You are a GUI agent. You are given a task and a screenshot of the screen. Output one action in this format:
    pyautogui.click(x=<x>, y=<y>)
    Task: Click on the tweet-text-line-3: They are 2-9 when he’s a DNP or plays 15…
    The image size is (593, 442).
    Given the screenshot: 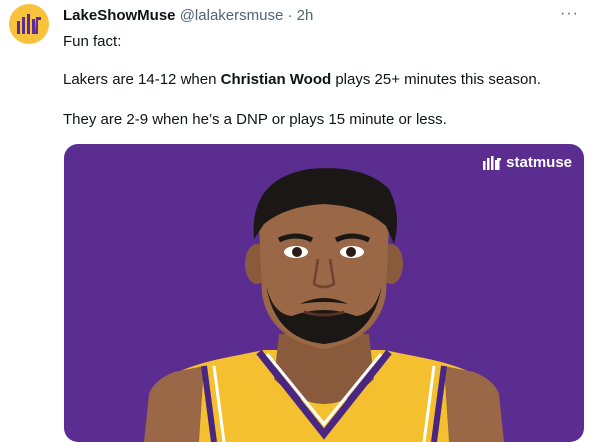 What is the action you would take?
    pyautogui.click(x=255, y=119)
    